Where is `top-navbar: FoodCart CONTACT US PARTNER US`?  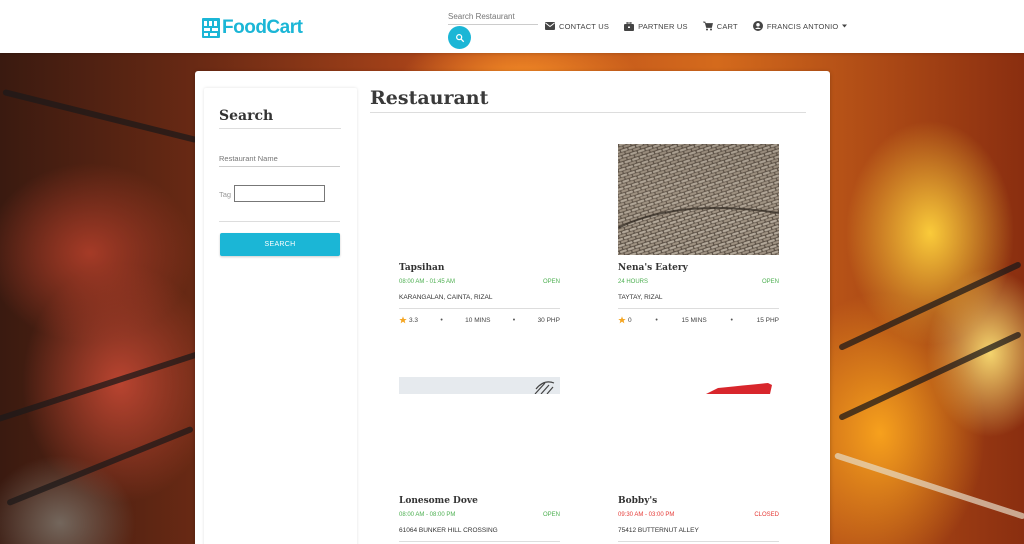
top-navbar: FoodCart CONTACT US PARTNER US is located at coordinates (512, 26).